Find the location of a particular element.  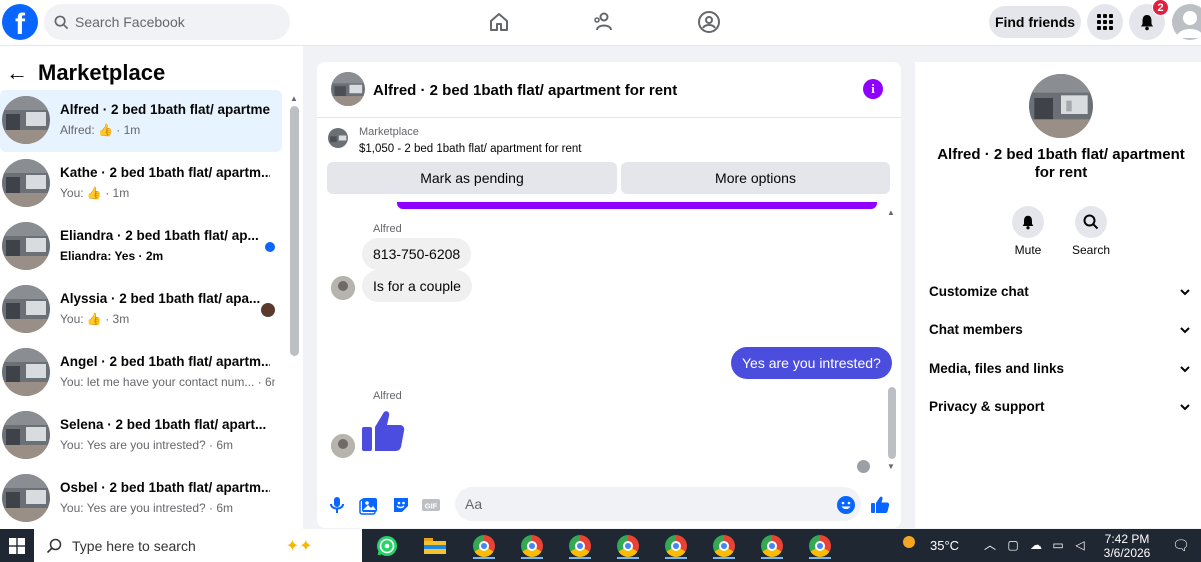

cloud-icon: ☁ is located at coordinates (1036, 545).